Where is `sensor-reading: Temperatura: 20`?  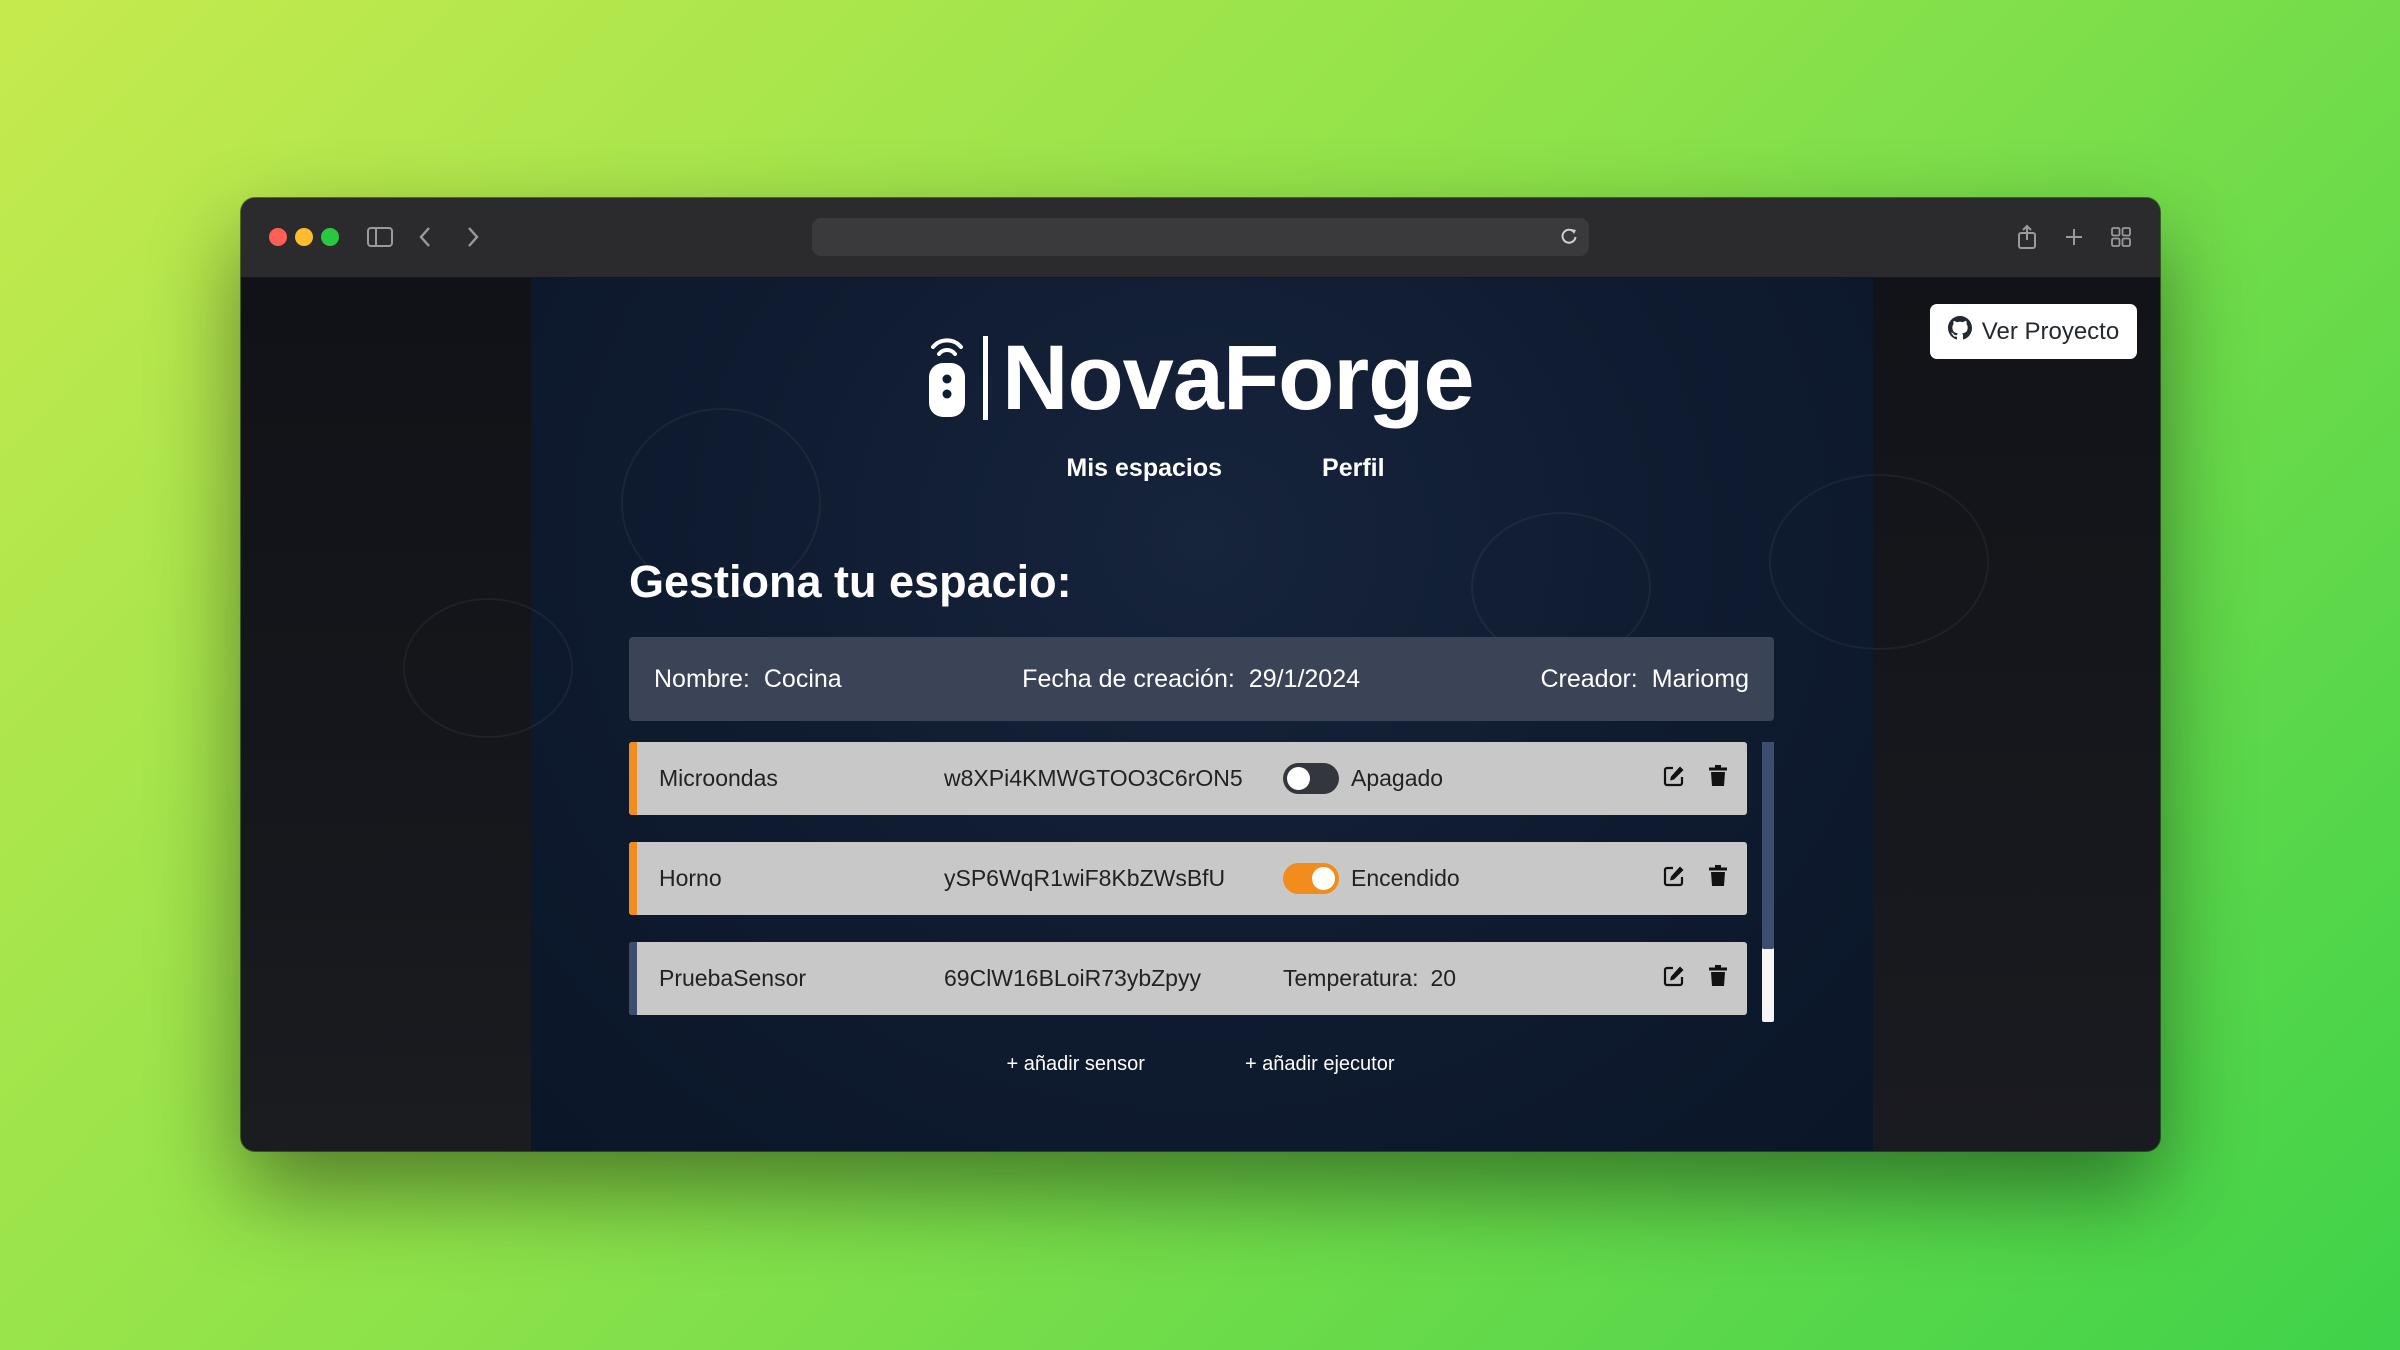
sensor-reading: Temperatura: 20 is located at coordinates (1369, 978).